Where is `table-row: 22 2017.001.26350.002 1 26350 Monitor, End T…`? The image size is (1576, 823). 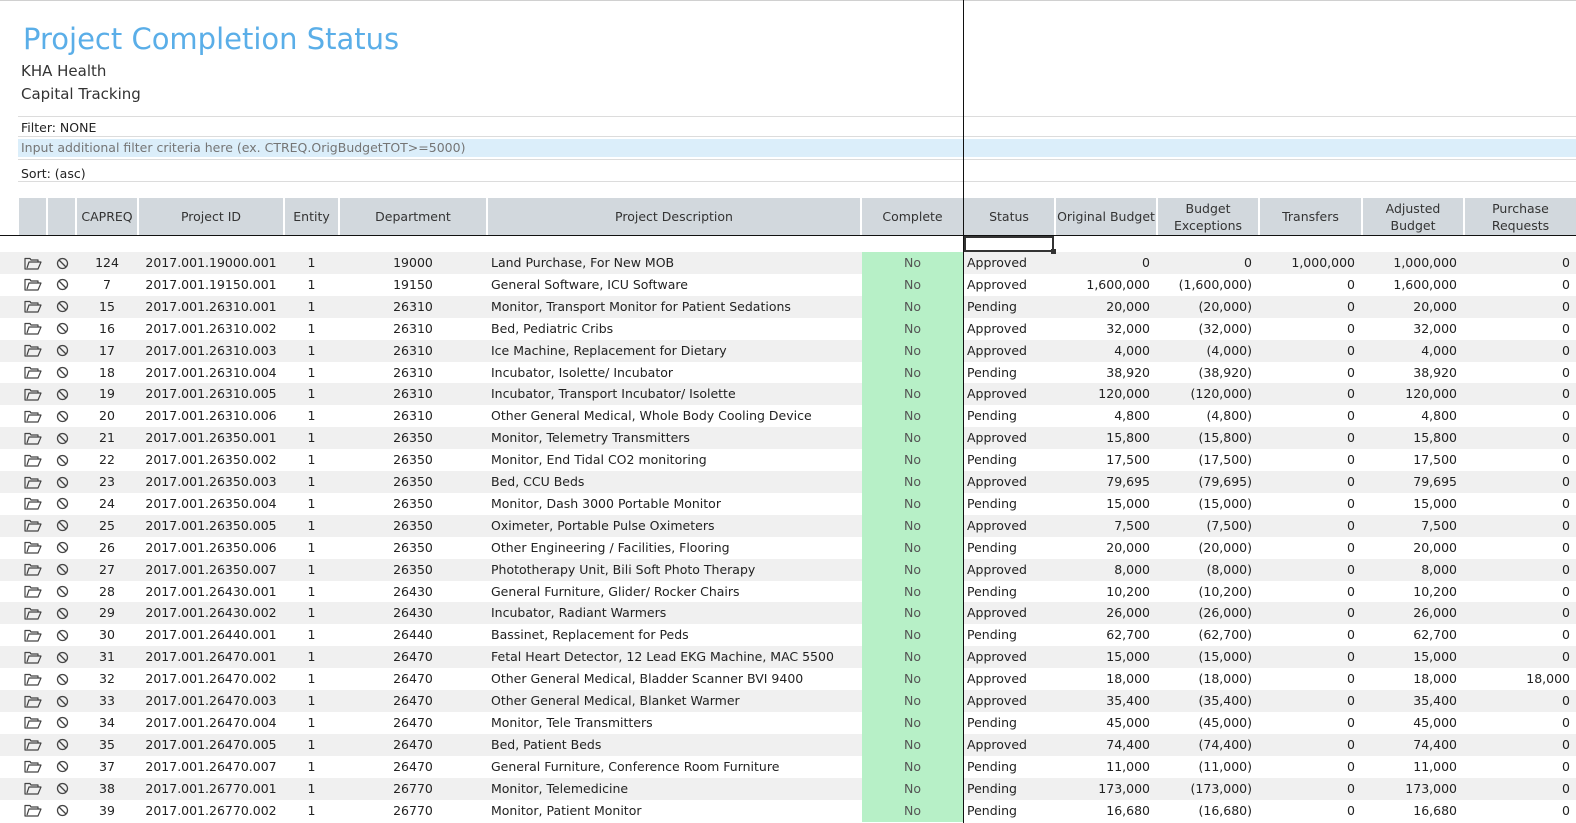
table-row: 22 2017.001.26350.002 1 26350 Monitor, End T… is located at coordinates (788, 460).